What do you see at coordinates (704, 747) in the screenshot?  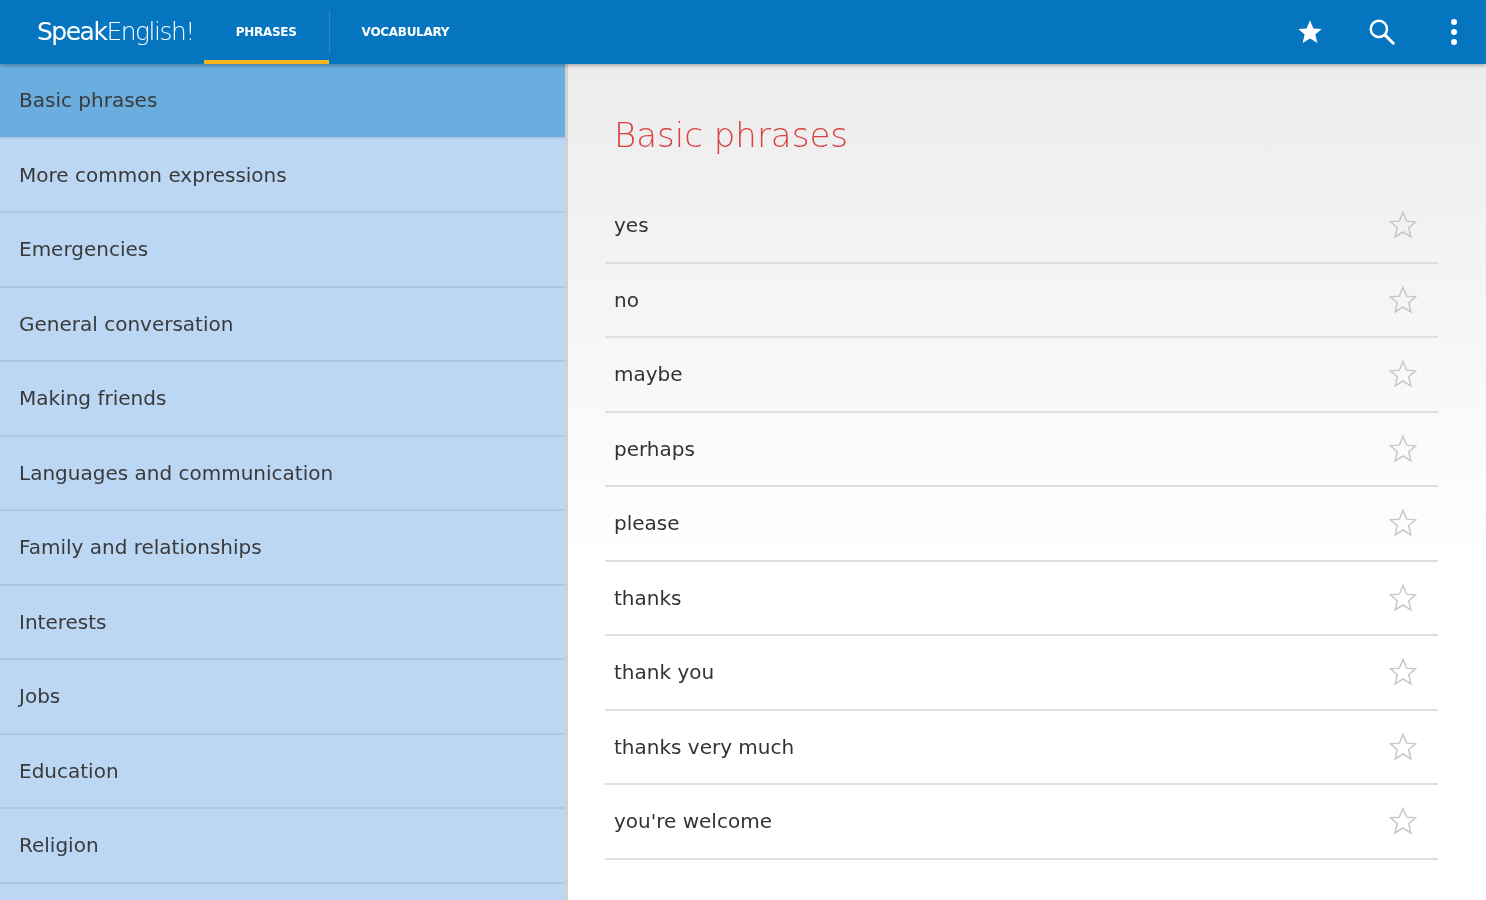 I see `phrase-text: thanks very much` at bounding box center [704, 747].